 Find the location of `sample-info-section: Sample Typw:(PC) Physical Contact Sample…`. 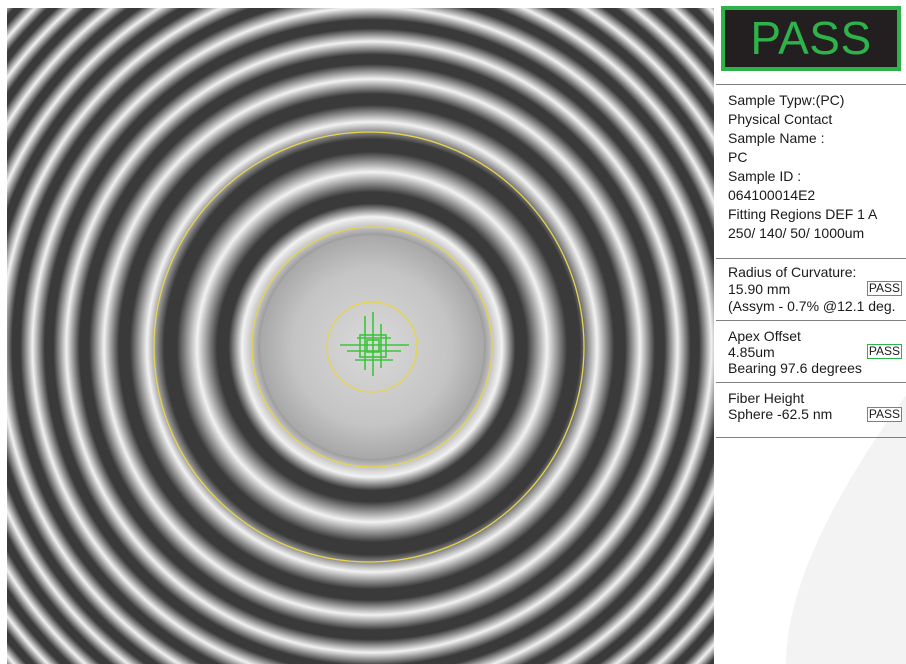

sample-info-section: Sample Typw:(PC) Physical Contact Sample… is located at coordinates (811, 170).